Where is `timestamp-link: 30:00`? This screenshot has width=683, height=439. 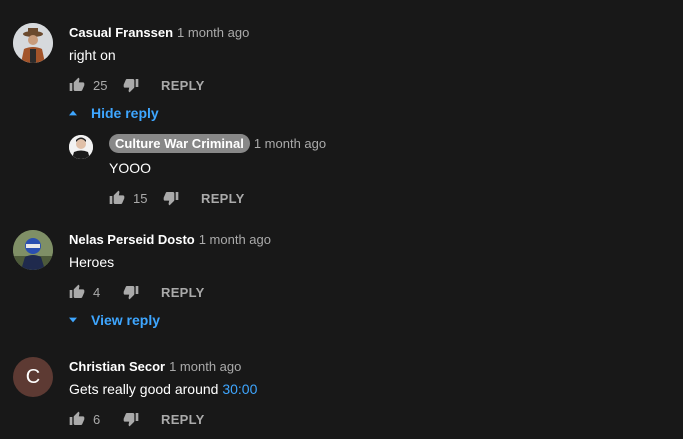 timestamp-link: 30:00 is located at coordinates (239, 389).